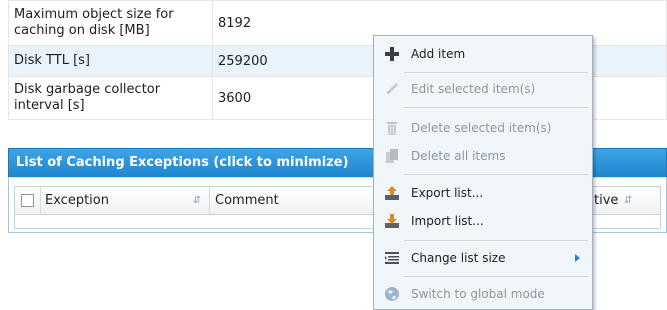 This screenshot has width=667, height=310. What do you see at coordinates (577, 258) in the screenshot?
I see `submenu-arrow-icon` at bounding box center [577, 258].